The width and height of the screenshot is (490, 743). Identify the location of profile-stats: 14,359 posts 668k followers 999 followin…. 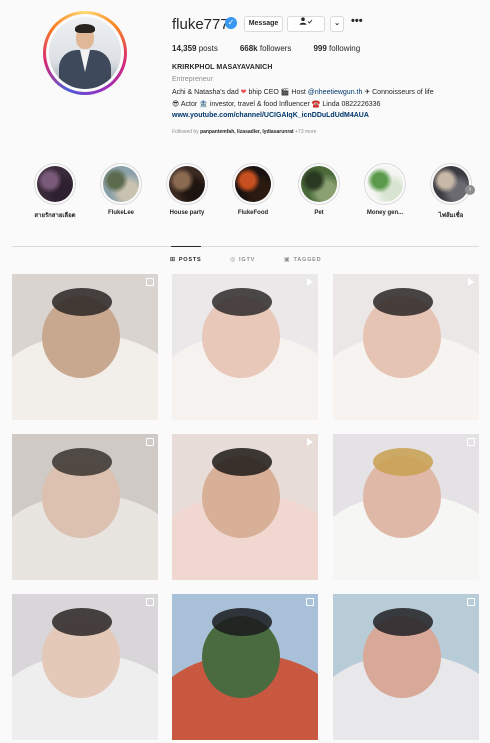
(277, 48).